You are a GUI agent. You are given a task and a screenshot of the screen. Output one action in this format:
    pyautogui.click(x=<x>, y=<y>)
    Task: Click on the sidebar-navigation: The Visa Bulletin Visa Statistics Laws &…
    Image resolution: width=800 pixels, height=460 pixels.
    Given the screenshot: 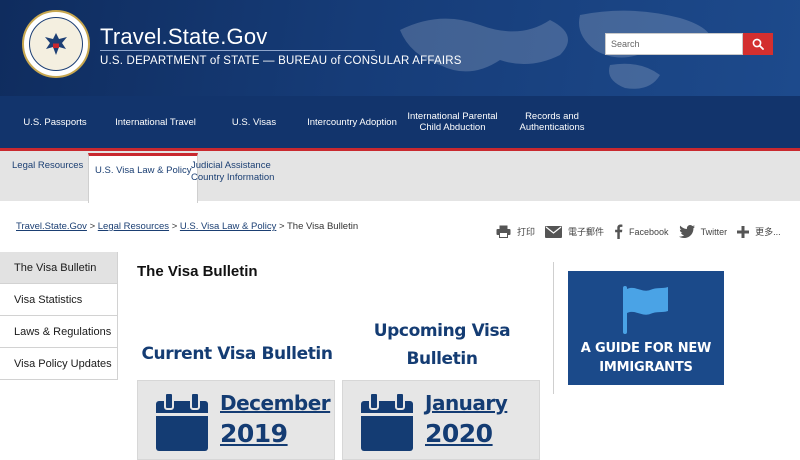 What is the action you would take?
    pyautogui.click(x=59, y=316)
    